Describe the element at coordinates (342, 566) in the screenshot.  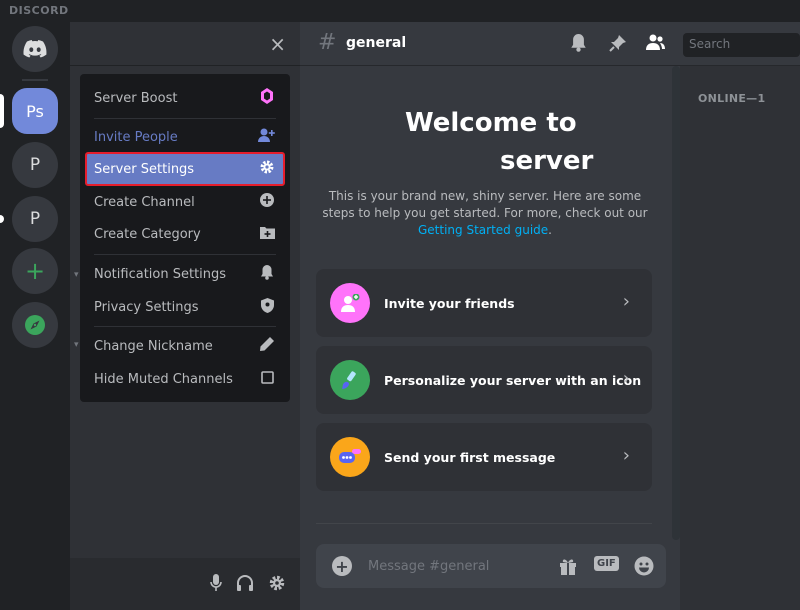
I see `attach-plus-icon: +` at that location.